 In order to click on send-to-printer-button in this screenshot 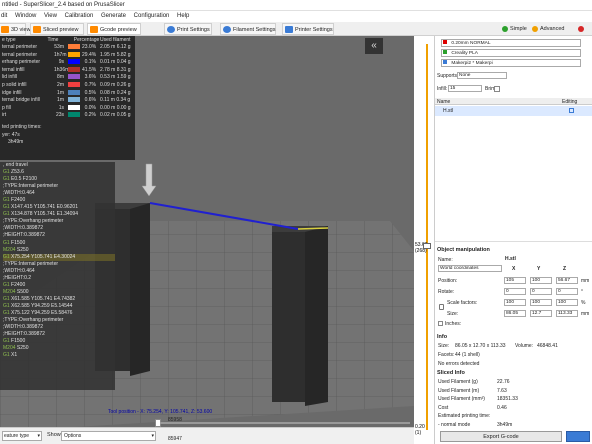, I will do `click(578, 436)`.